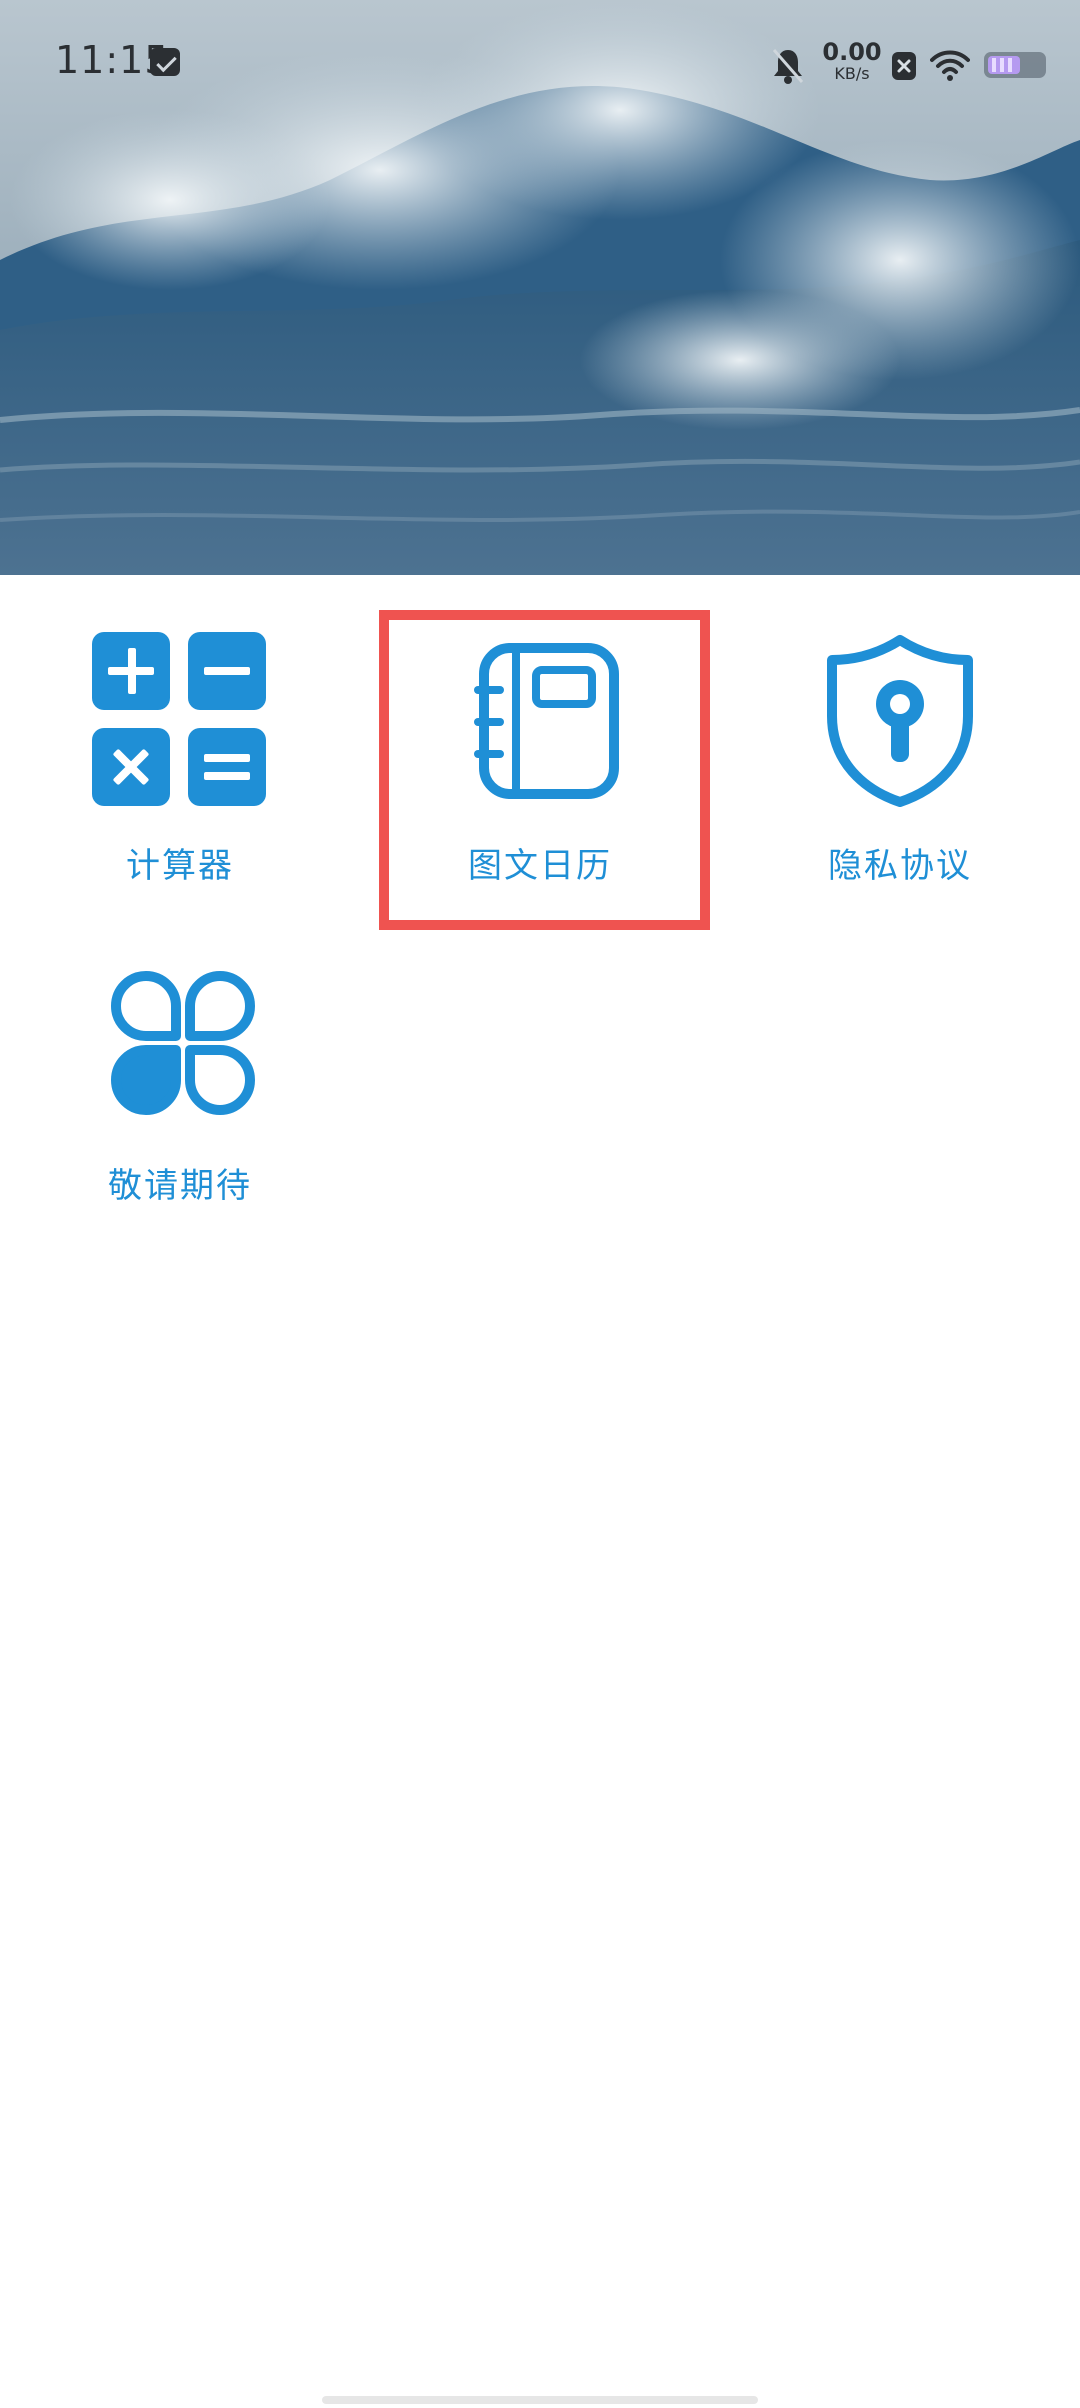 This screenshot has width=1080, height=2408. I want to click on selection-highlight, so click(544, 770).